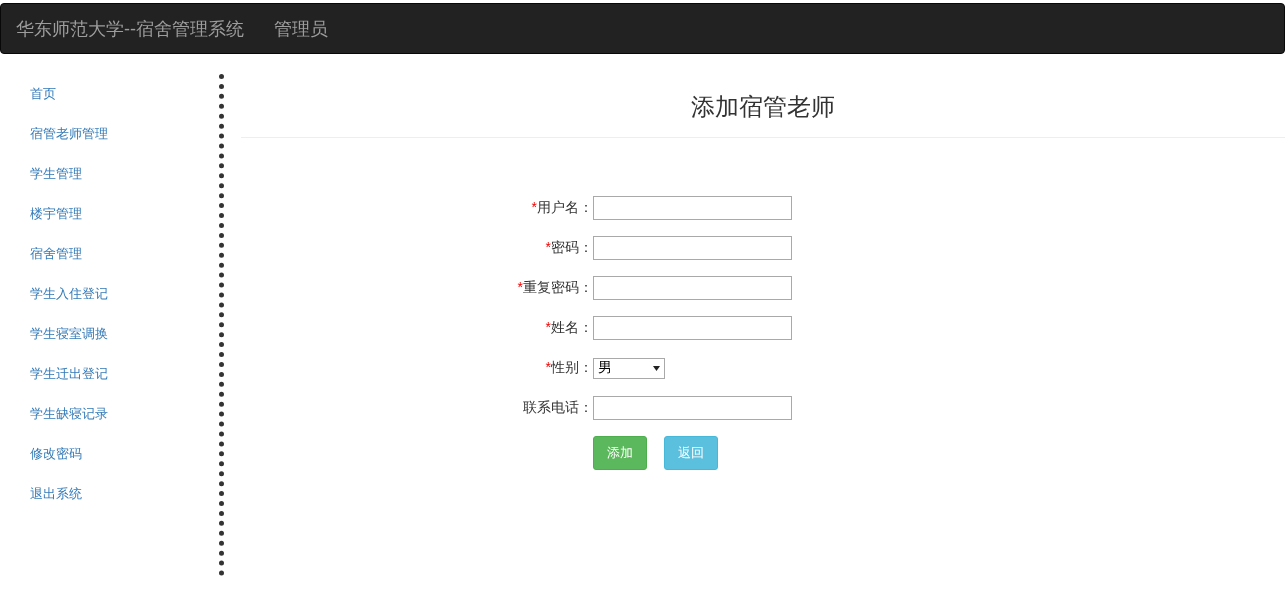 The height and width of the screenshot is (600, 1285). What do you see at coordinates (629, 368) in the screenshot?
I see `gender-select: 男` at bounding box center [629, 368].